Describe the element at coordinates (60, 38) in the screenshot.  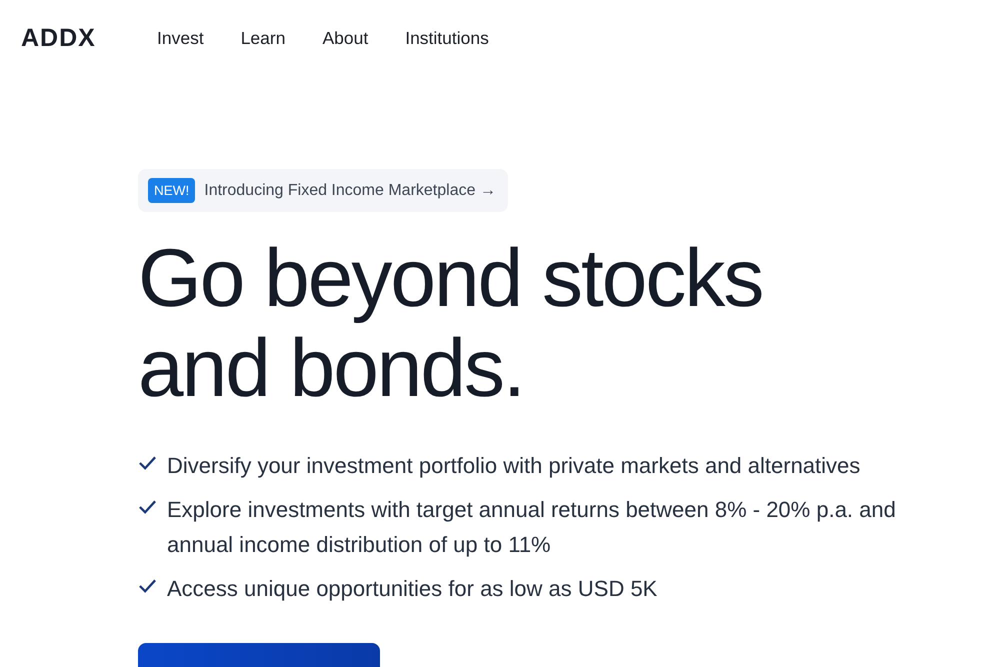
I see `logo: ADDX` at that location.